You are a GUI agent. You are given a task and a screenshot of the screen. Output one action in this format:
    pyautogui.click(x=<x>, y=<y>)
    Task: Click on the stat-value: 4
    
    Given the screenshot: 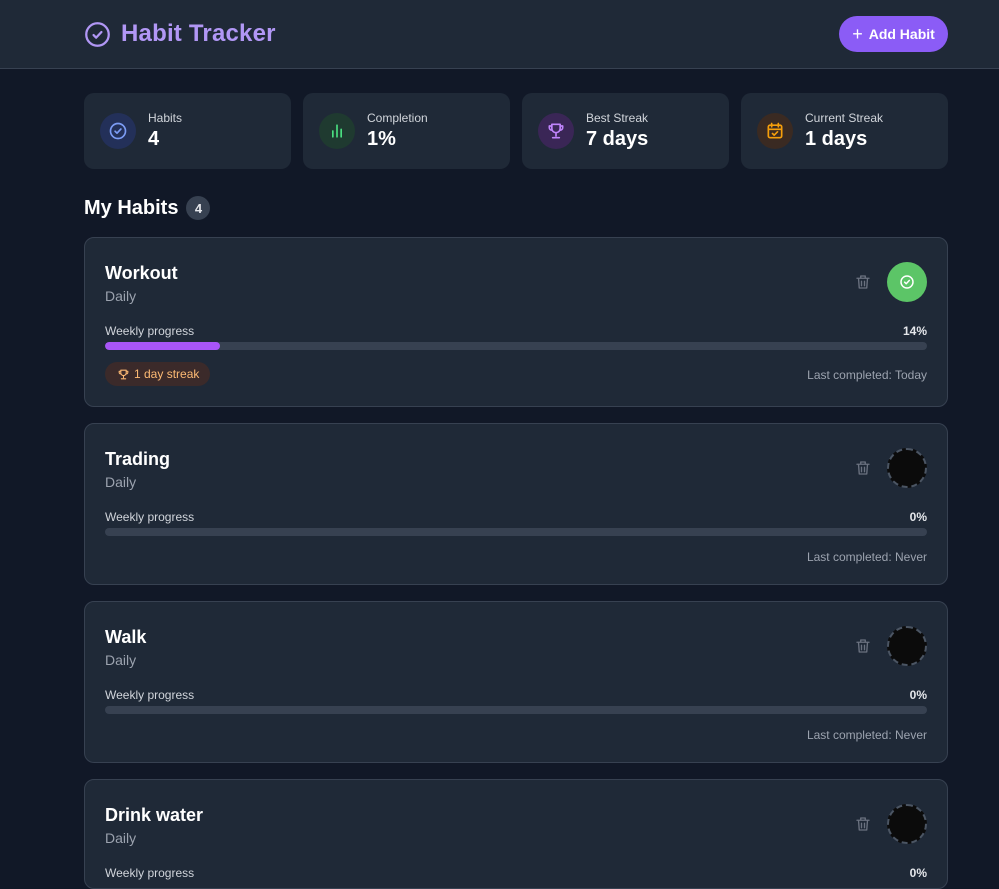 What is the action you would take?
    pyautogui.click(x=154, y=139)
    